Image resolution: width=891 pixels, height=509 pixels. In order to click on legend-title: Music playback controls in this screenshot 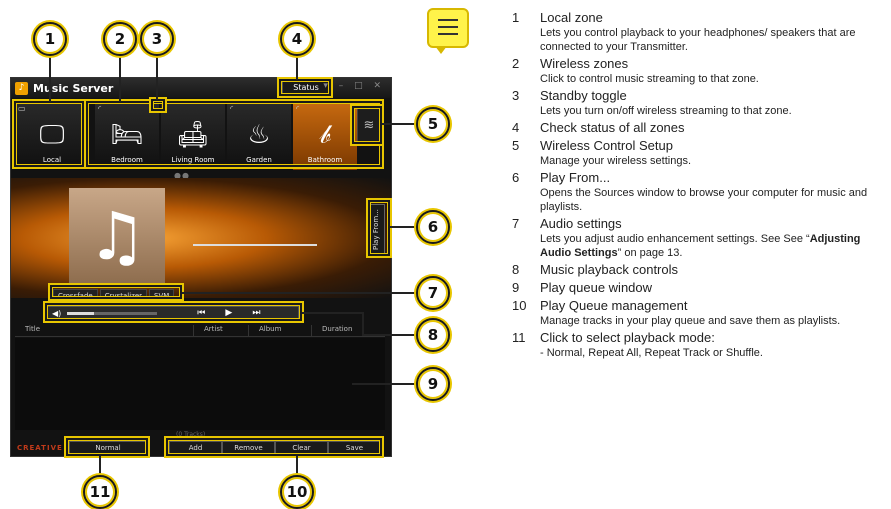, I will do `click(609, 269)`.